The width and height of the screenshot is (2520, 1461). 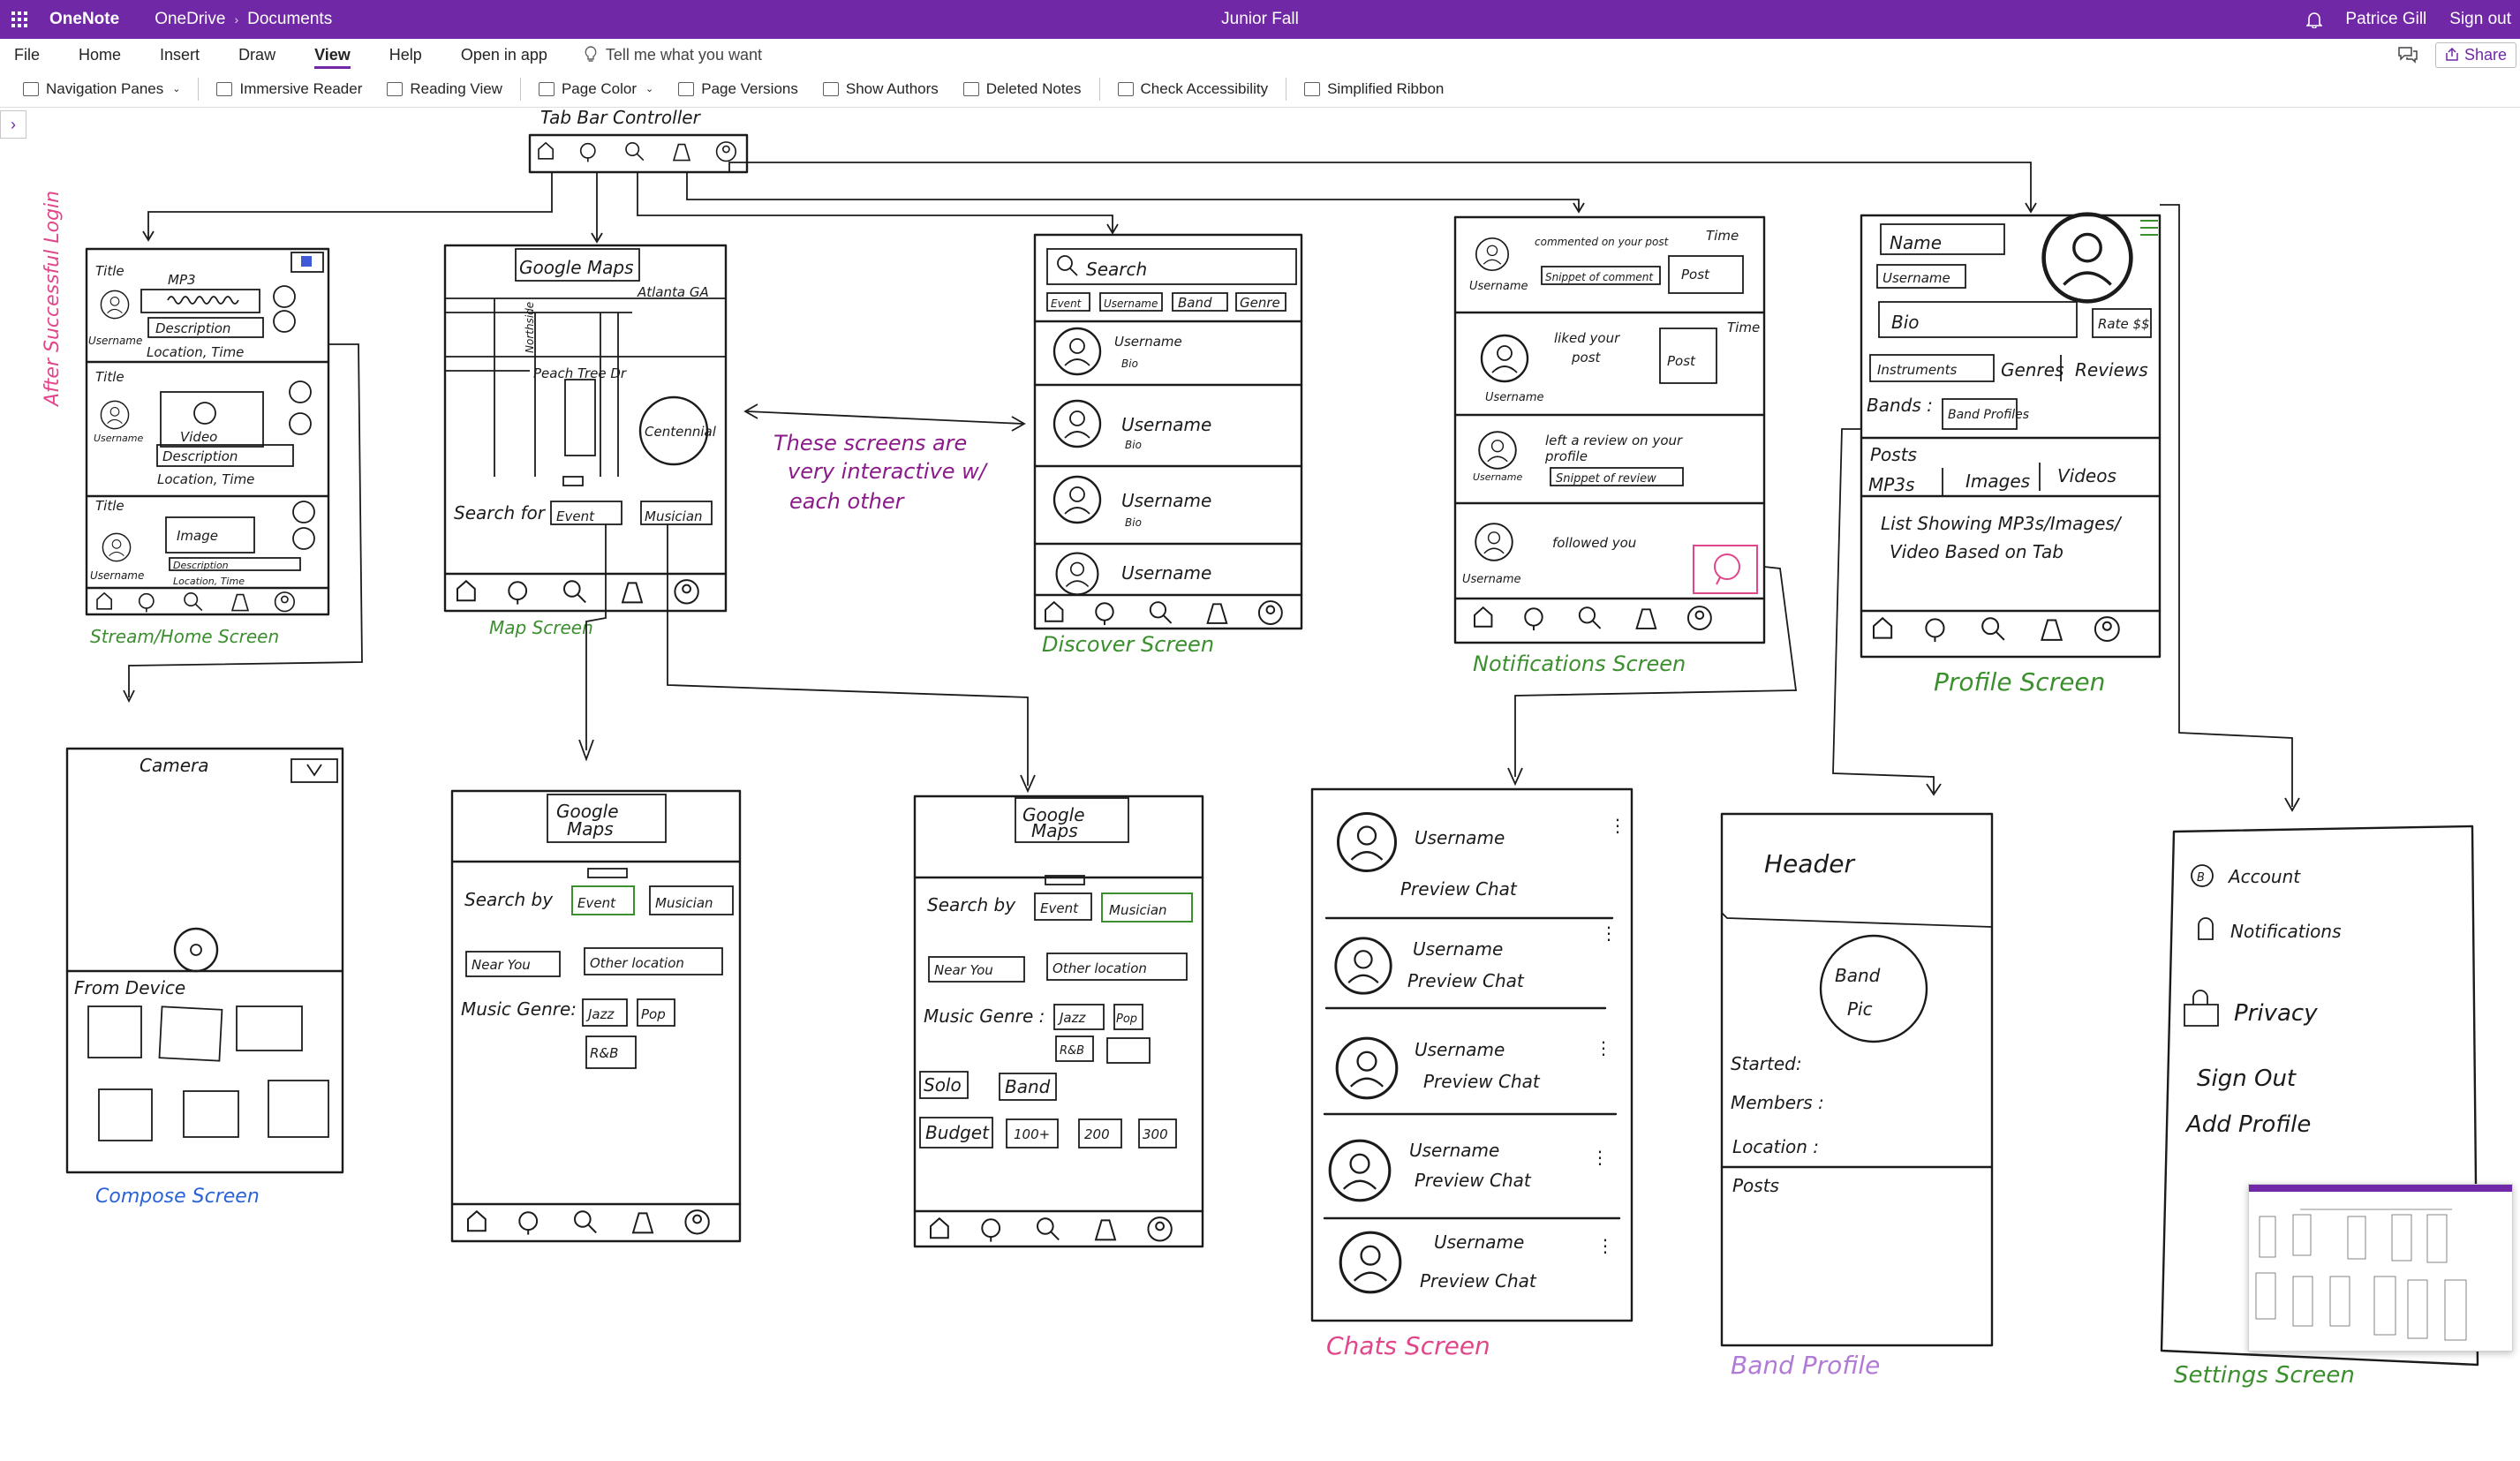 What do you see at coordinates (182, 280) in the screenshot?
I see `stream-mp3: MP3` at bounding box center [182, 280].